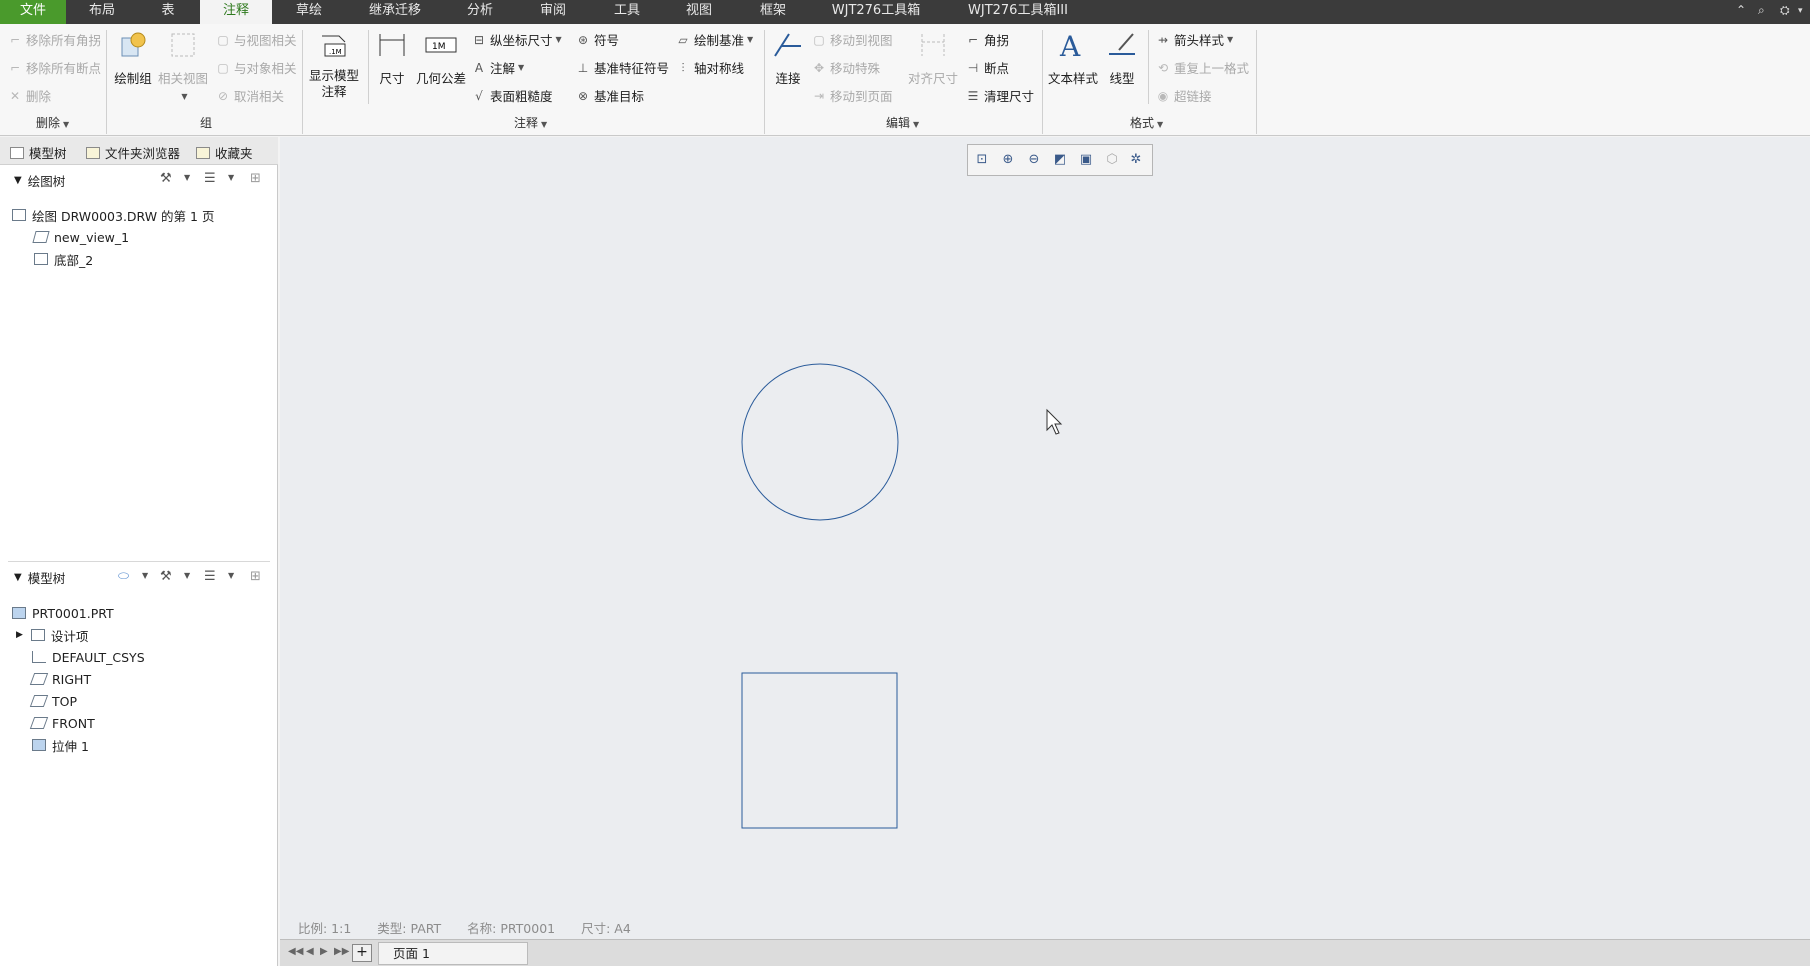 The image size is (1810, 966). I want to click on datum-feature-symbol-button: ⊥ 基准特征符号, so click(622, 67).